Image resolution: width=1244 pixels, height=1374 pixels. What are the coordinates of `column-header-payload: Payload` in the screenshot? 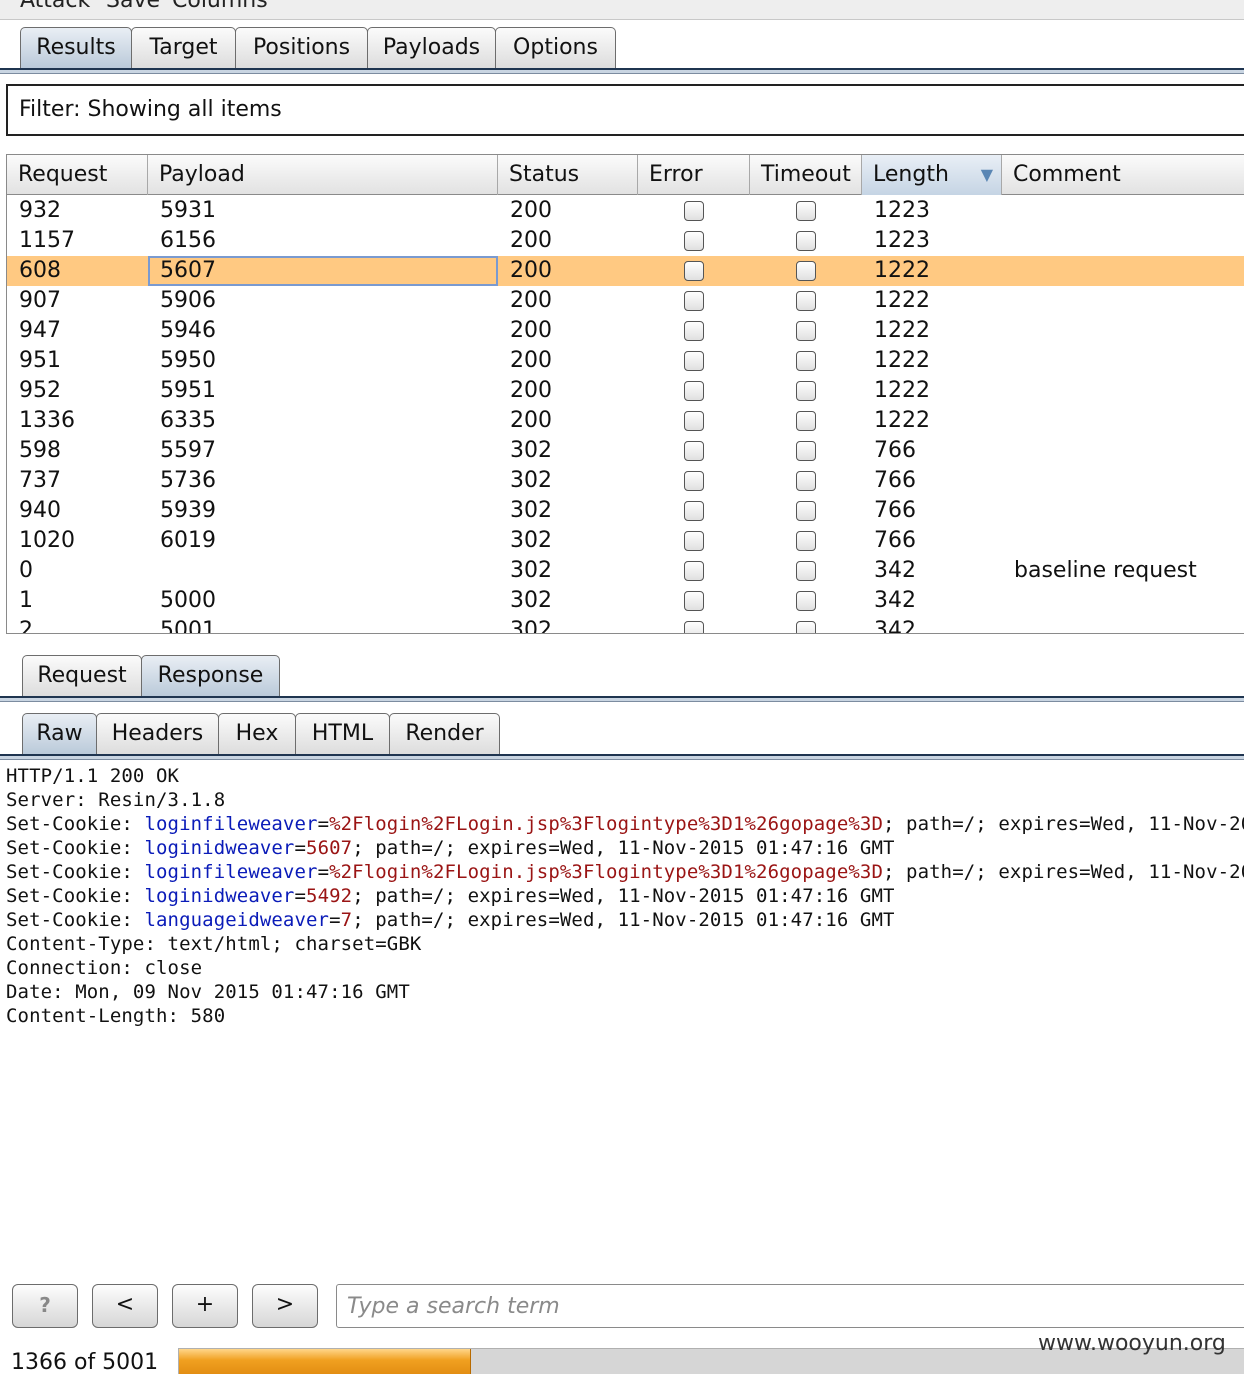 It's located at (323, 175).